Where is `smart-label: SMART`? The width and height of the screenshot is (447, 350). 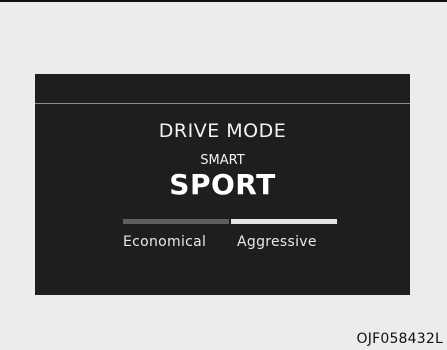 smart-label: SMART is located at coordinates (222, 160).